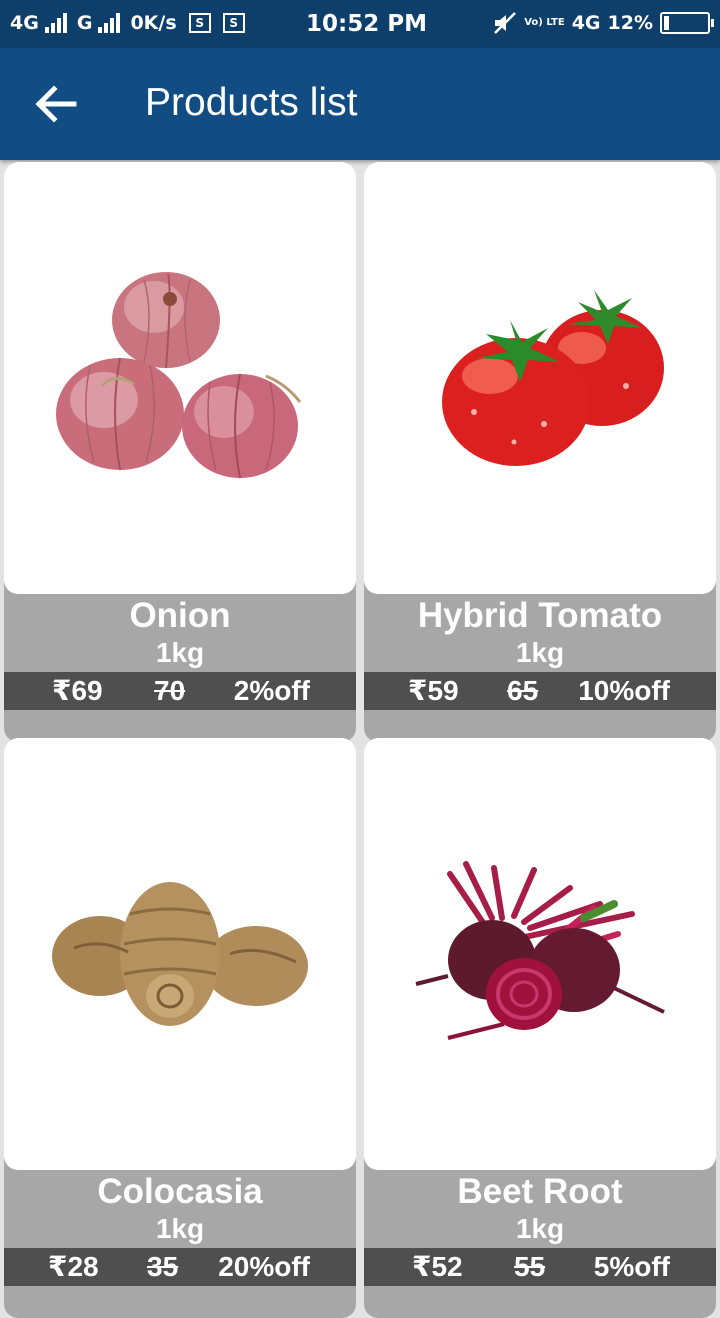 Image resolution: width=720 pixels, height=1318 pixels. I want to click on price-strip: ₹28 35 20%off, so click(180, 1267).